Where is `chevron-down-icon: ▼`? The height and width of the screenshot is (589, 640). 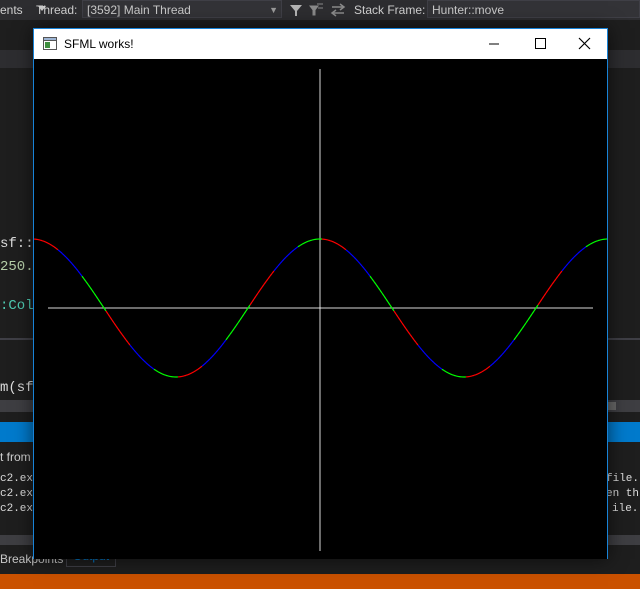
chevron-down-icon: ▼ is located at coordinates (273, 10).